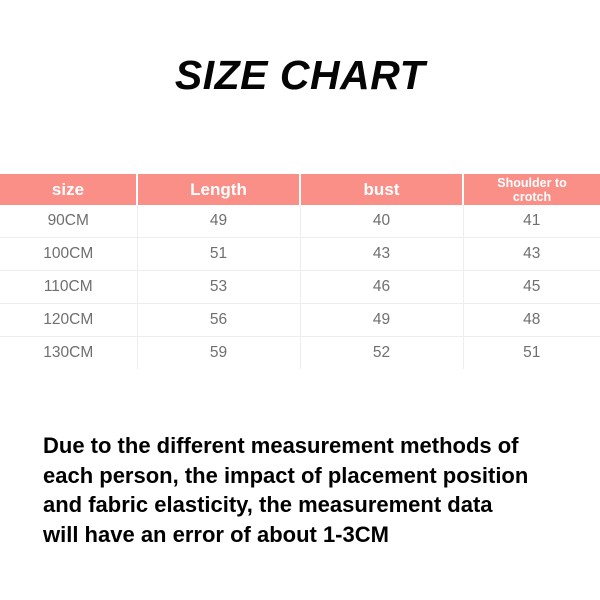  Describe the element at coordinates (219, 221) in the screenshot. I see `cell-length: 49` at that location.